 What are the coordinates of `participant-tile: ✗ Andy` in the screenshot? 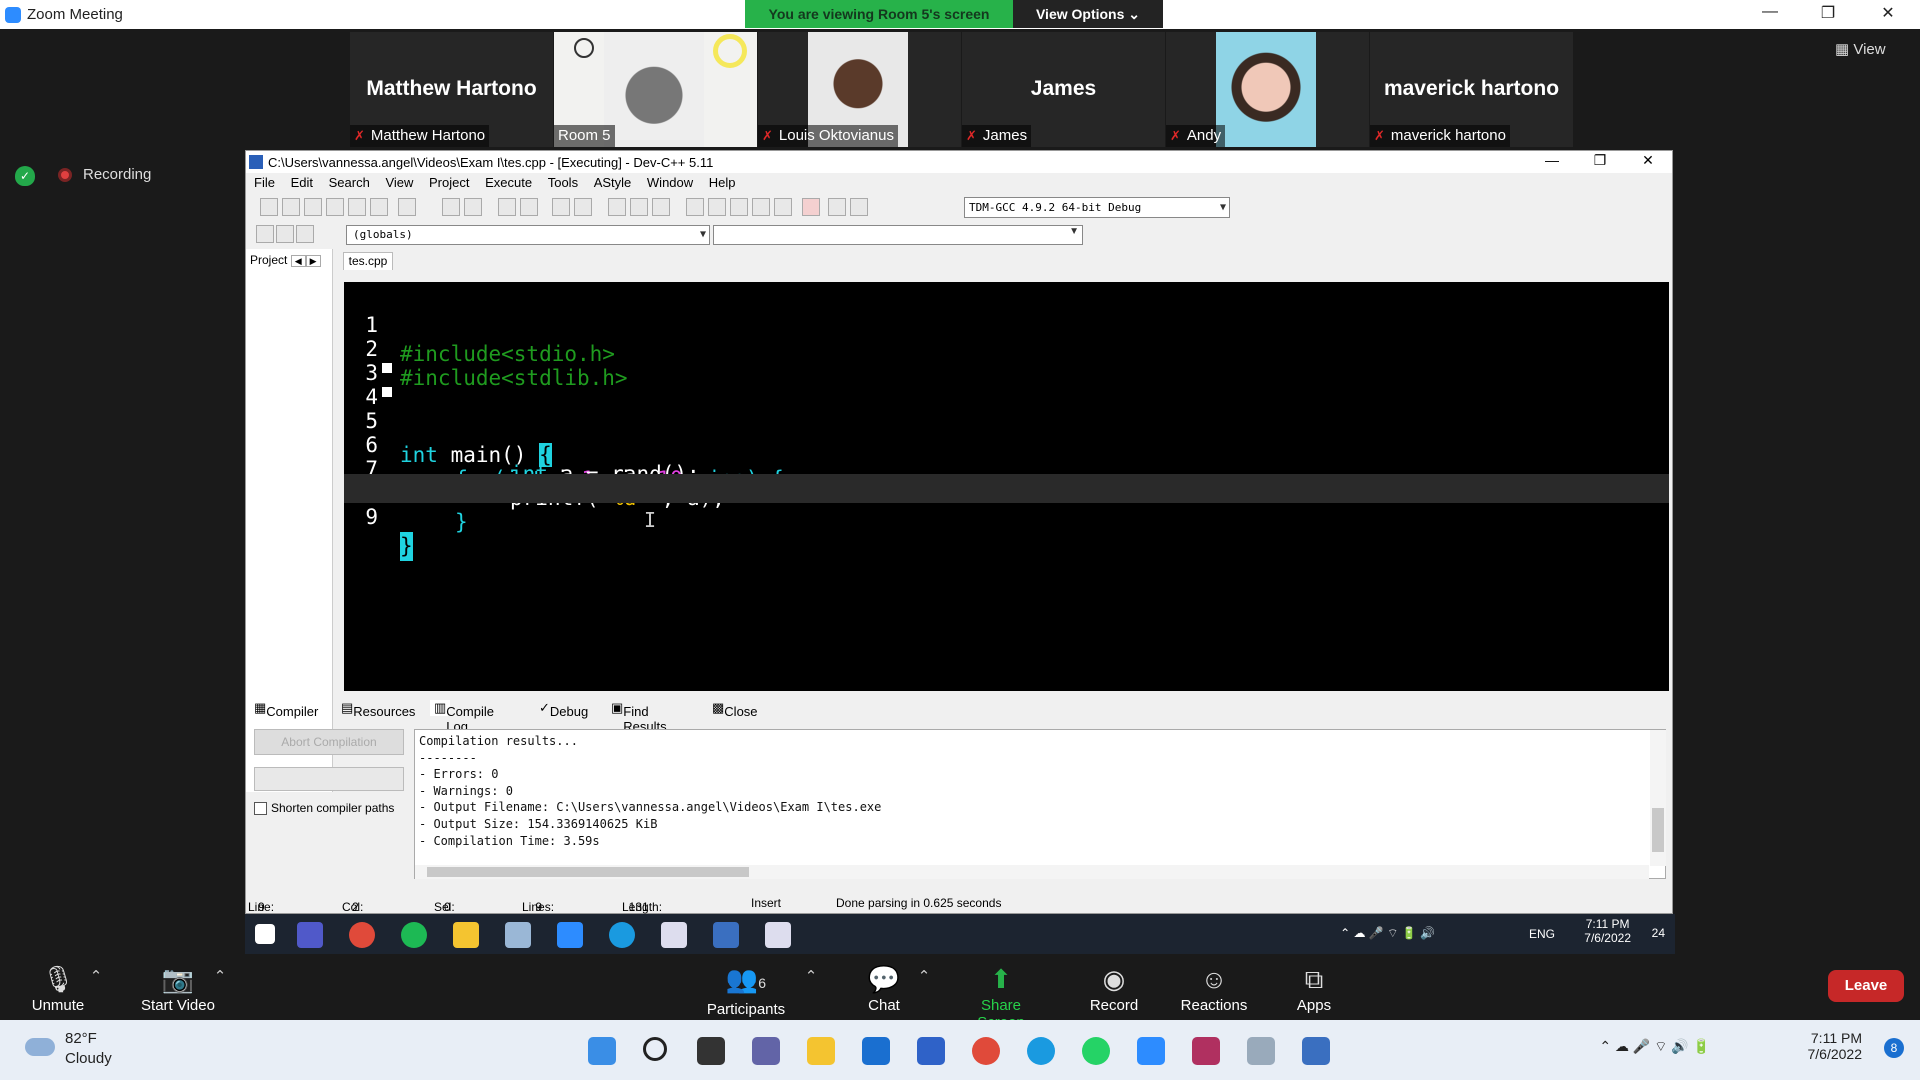 It's located at (1267, 89).